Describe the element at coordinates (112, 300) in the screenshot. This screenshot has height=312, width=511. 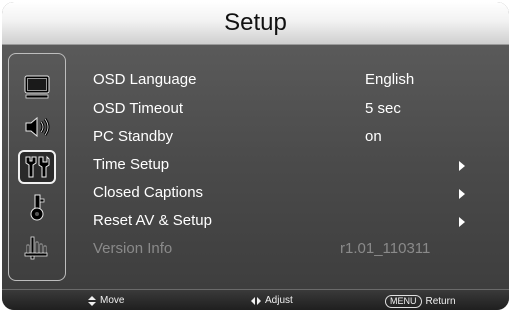
I see `hint-move-label: Move` at that location.